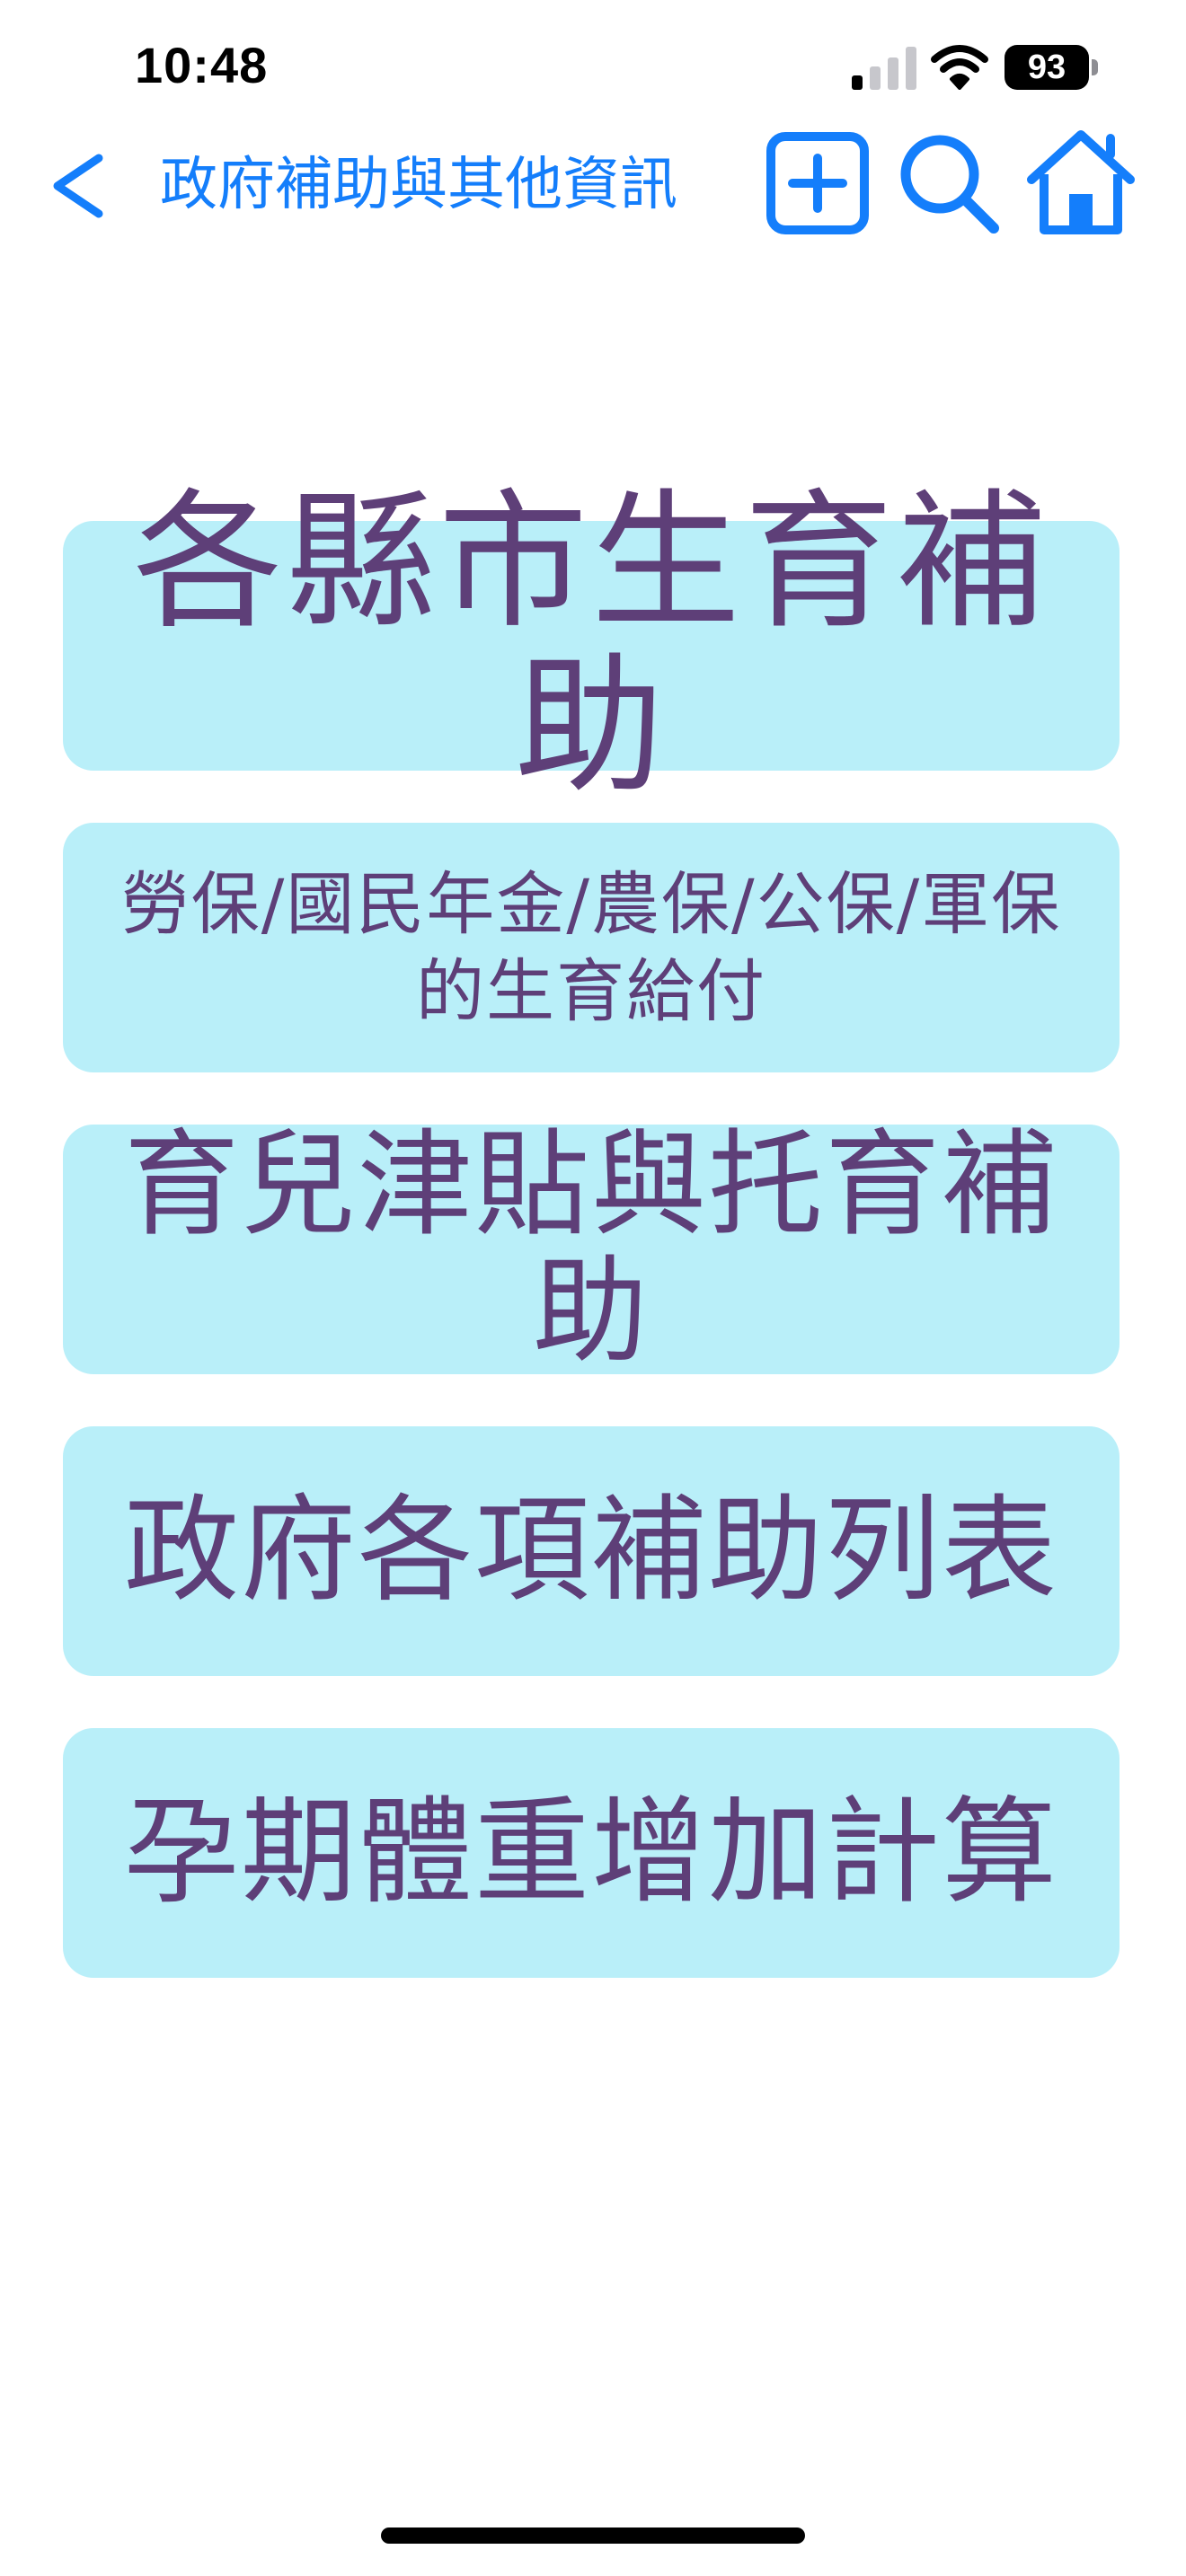 The height and width of the screenshot is (2576, 1186). What do you see at coordinates (418, 185) in the screenshot?
I see `page-title: 政府補助與其他資訊` at bounding box center [418, 185].